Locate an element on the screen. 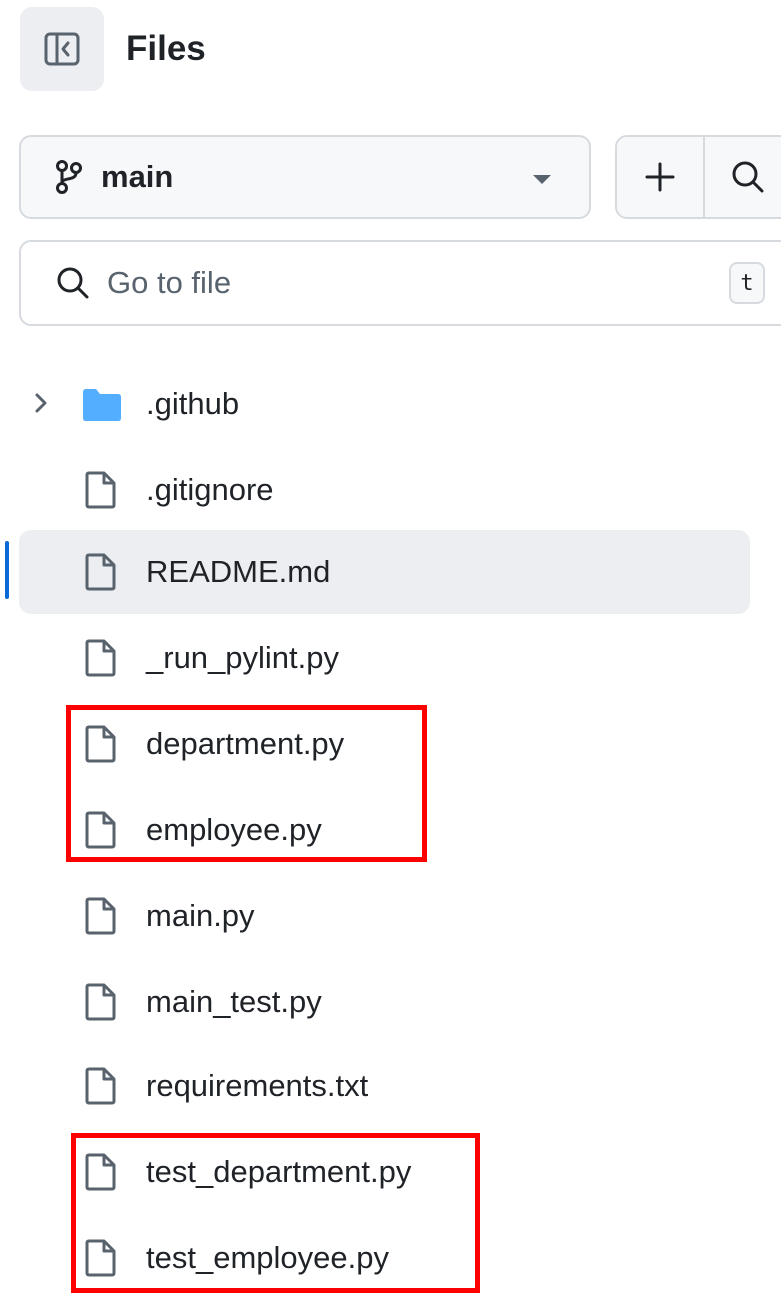 The image size is (781, 1300). tree-item-file: requirements.txt is located at coordinates (384, 1086).